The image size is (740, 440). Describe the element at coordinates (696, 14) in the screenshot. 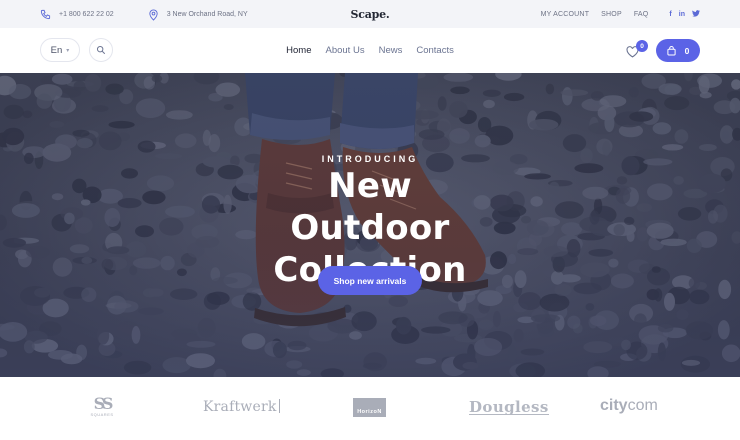

I see `twitter-icon` at that location.